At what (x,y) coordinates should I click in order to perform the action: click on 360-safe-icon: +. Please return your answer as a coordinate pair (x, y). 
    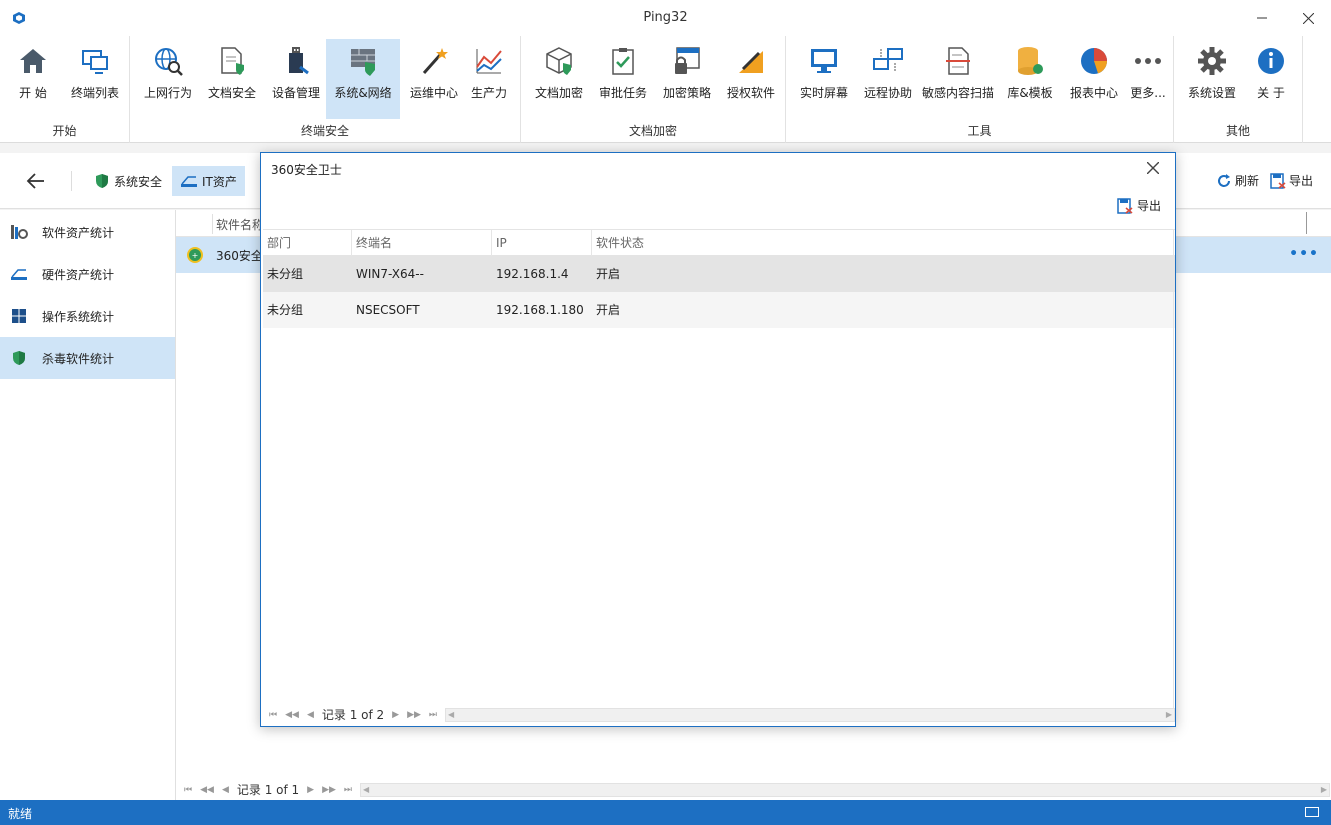
    Looking at the image, I should click on (195, 255).